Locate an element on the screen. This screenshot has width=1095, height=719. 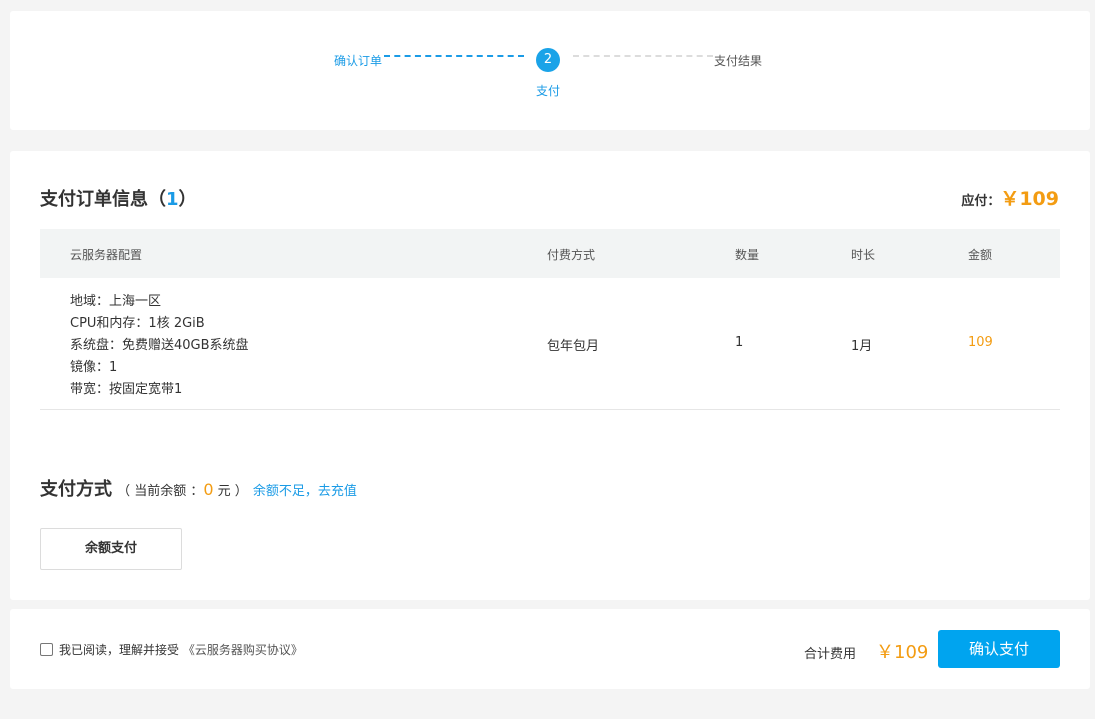
header-duration: 时长 is located at coordinates (863, 255).